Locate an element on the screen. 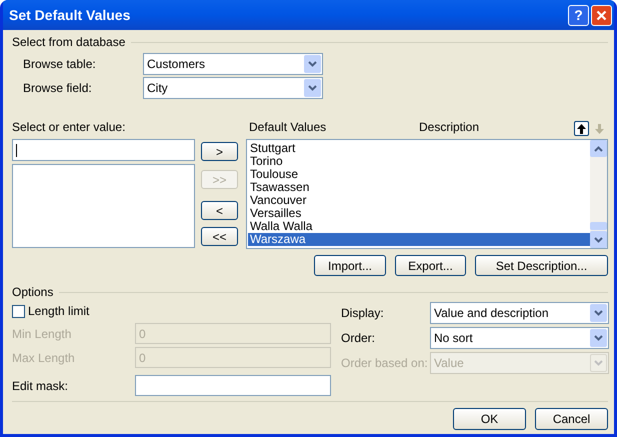  list-item: Stuttgart is located at coordinates (419, 148).